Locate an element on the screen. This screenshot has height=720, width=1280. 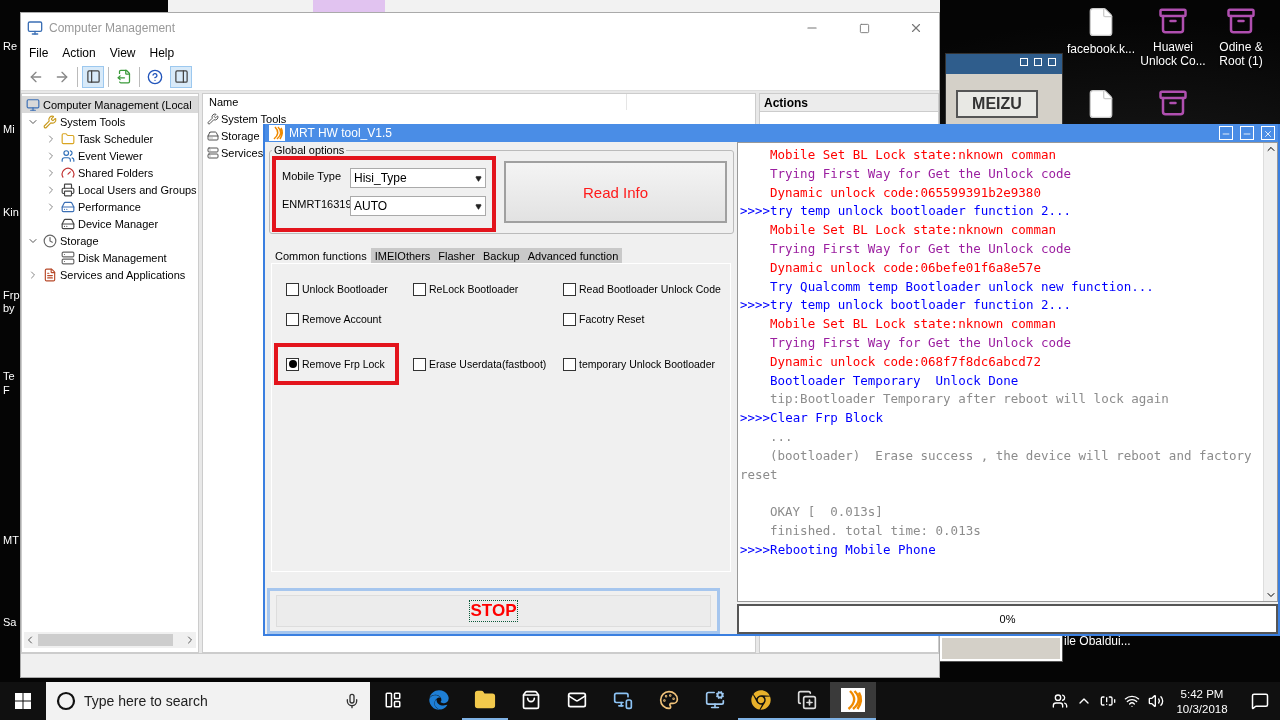
checkbox-label: Remove Frp Lock is located at coordinates (343, 364).